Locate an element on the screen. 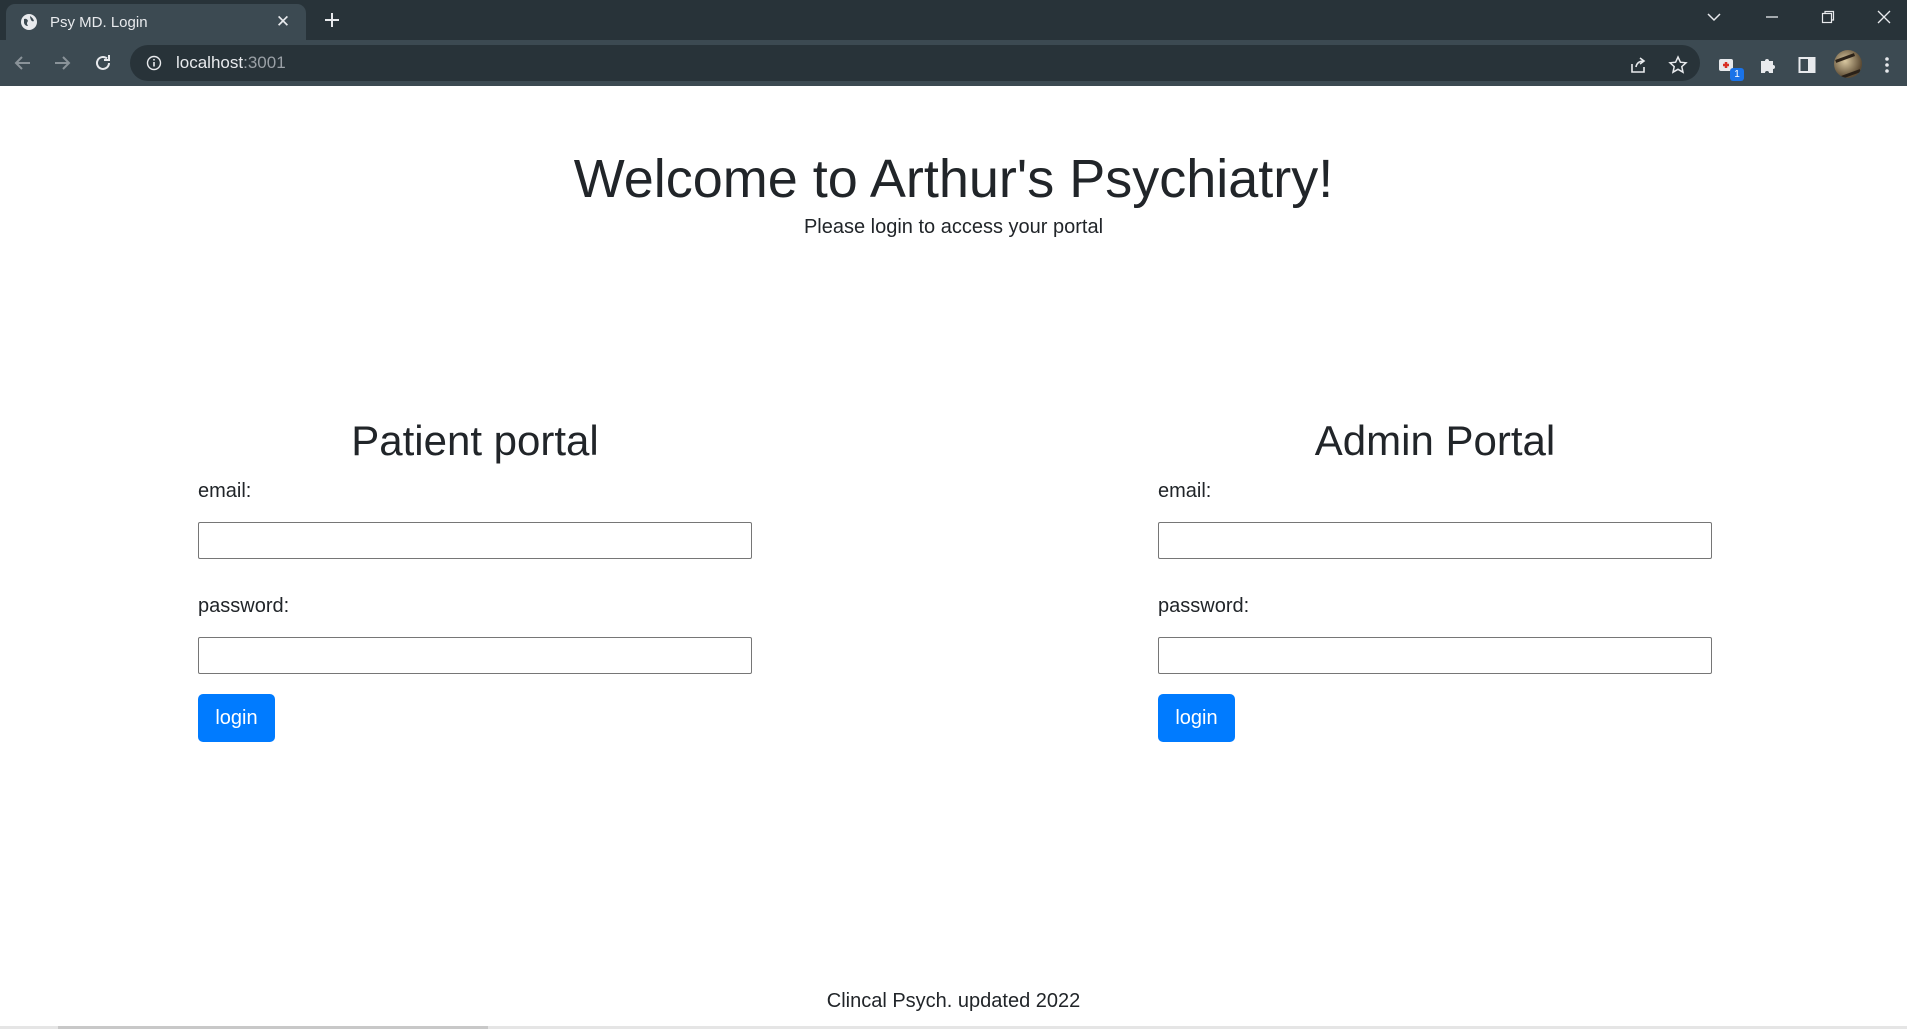 The width and height of the screenshot is (1907, 1029). patient-password-label: password: is located at coordinates (244, 606).